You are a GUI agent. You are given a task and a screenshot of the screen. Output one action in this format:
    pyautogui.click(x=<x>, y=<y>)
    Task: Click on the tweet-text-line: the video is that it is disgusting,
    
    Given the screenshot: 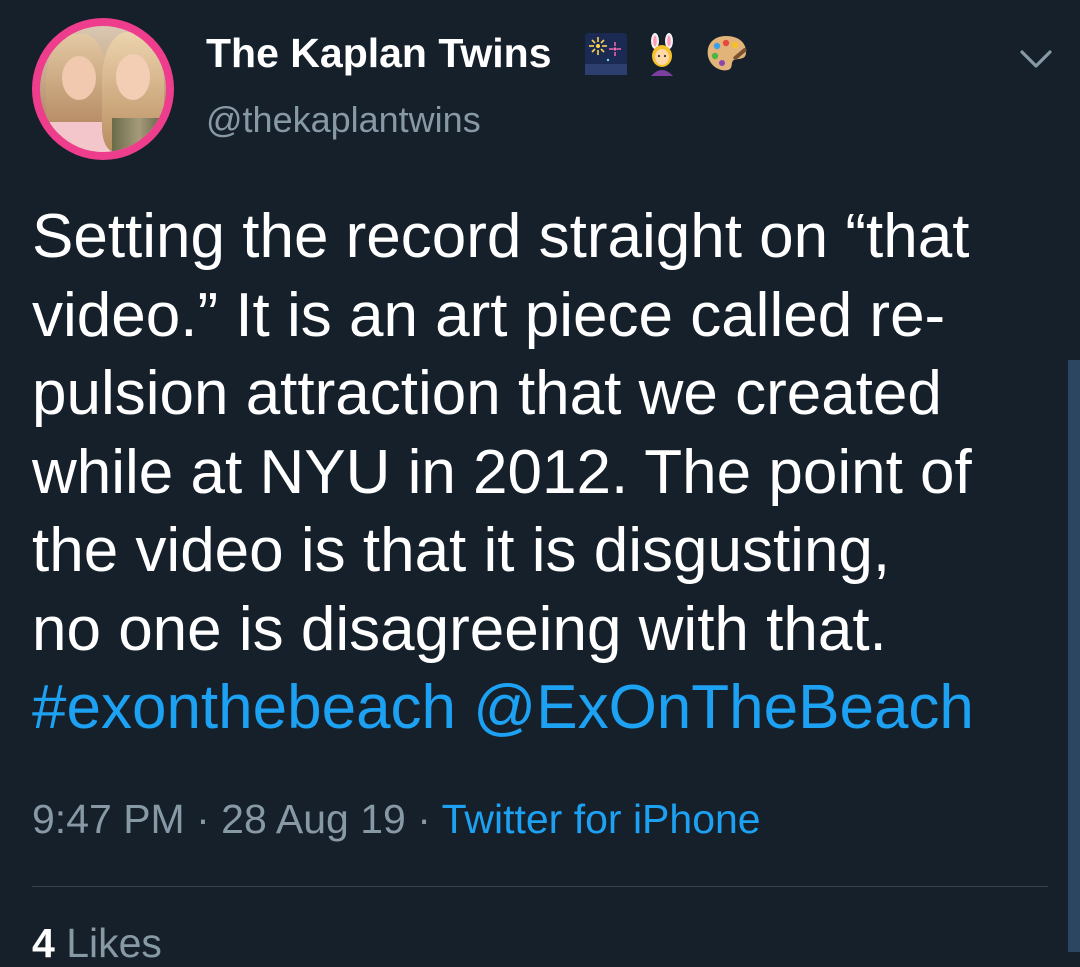 What is the action you would take?
    pyautogui.click(x=461, y=550)
    